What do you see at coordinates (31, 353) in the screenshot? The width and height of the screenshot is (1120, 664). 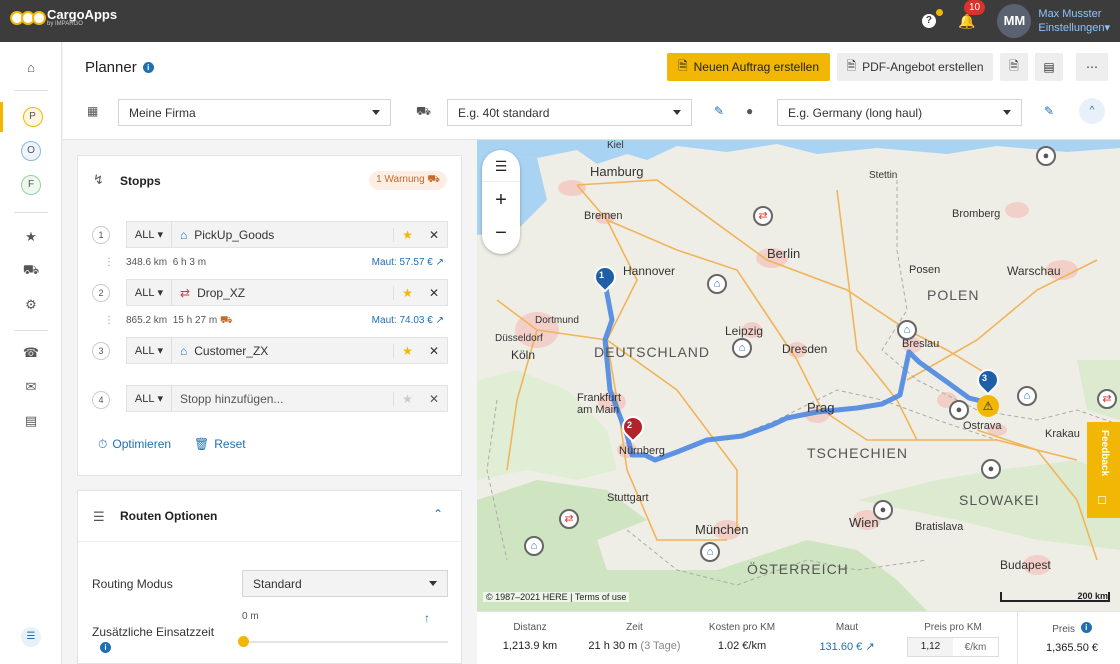 I see `phone-icon: ☎` at bounding box center [31, 353].